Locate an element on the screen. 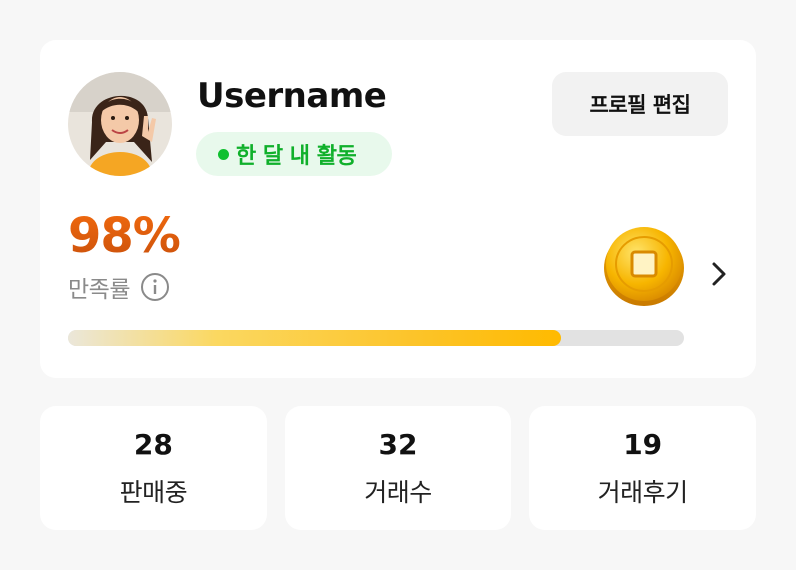 This screenshot has height=570, width=796. user-avatar is located at coordinates (120, 124).